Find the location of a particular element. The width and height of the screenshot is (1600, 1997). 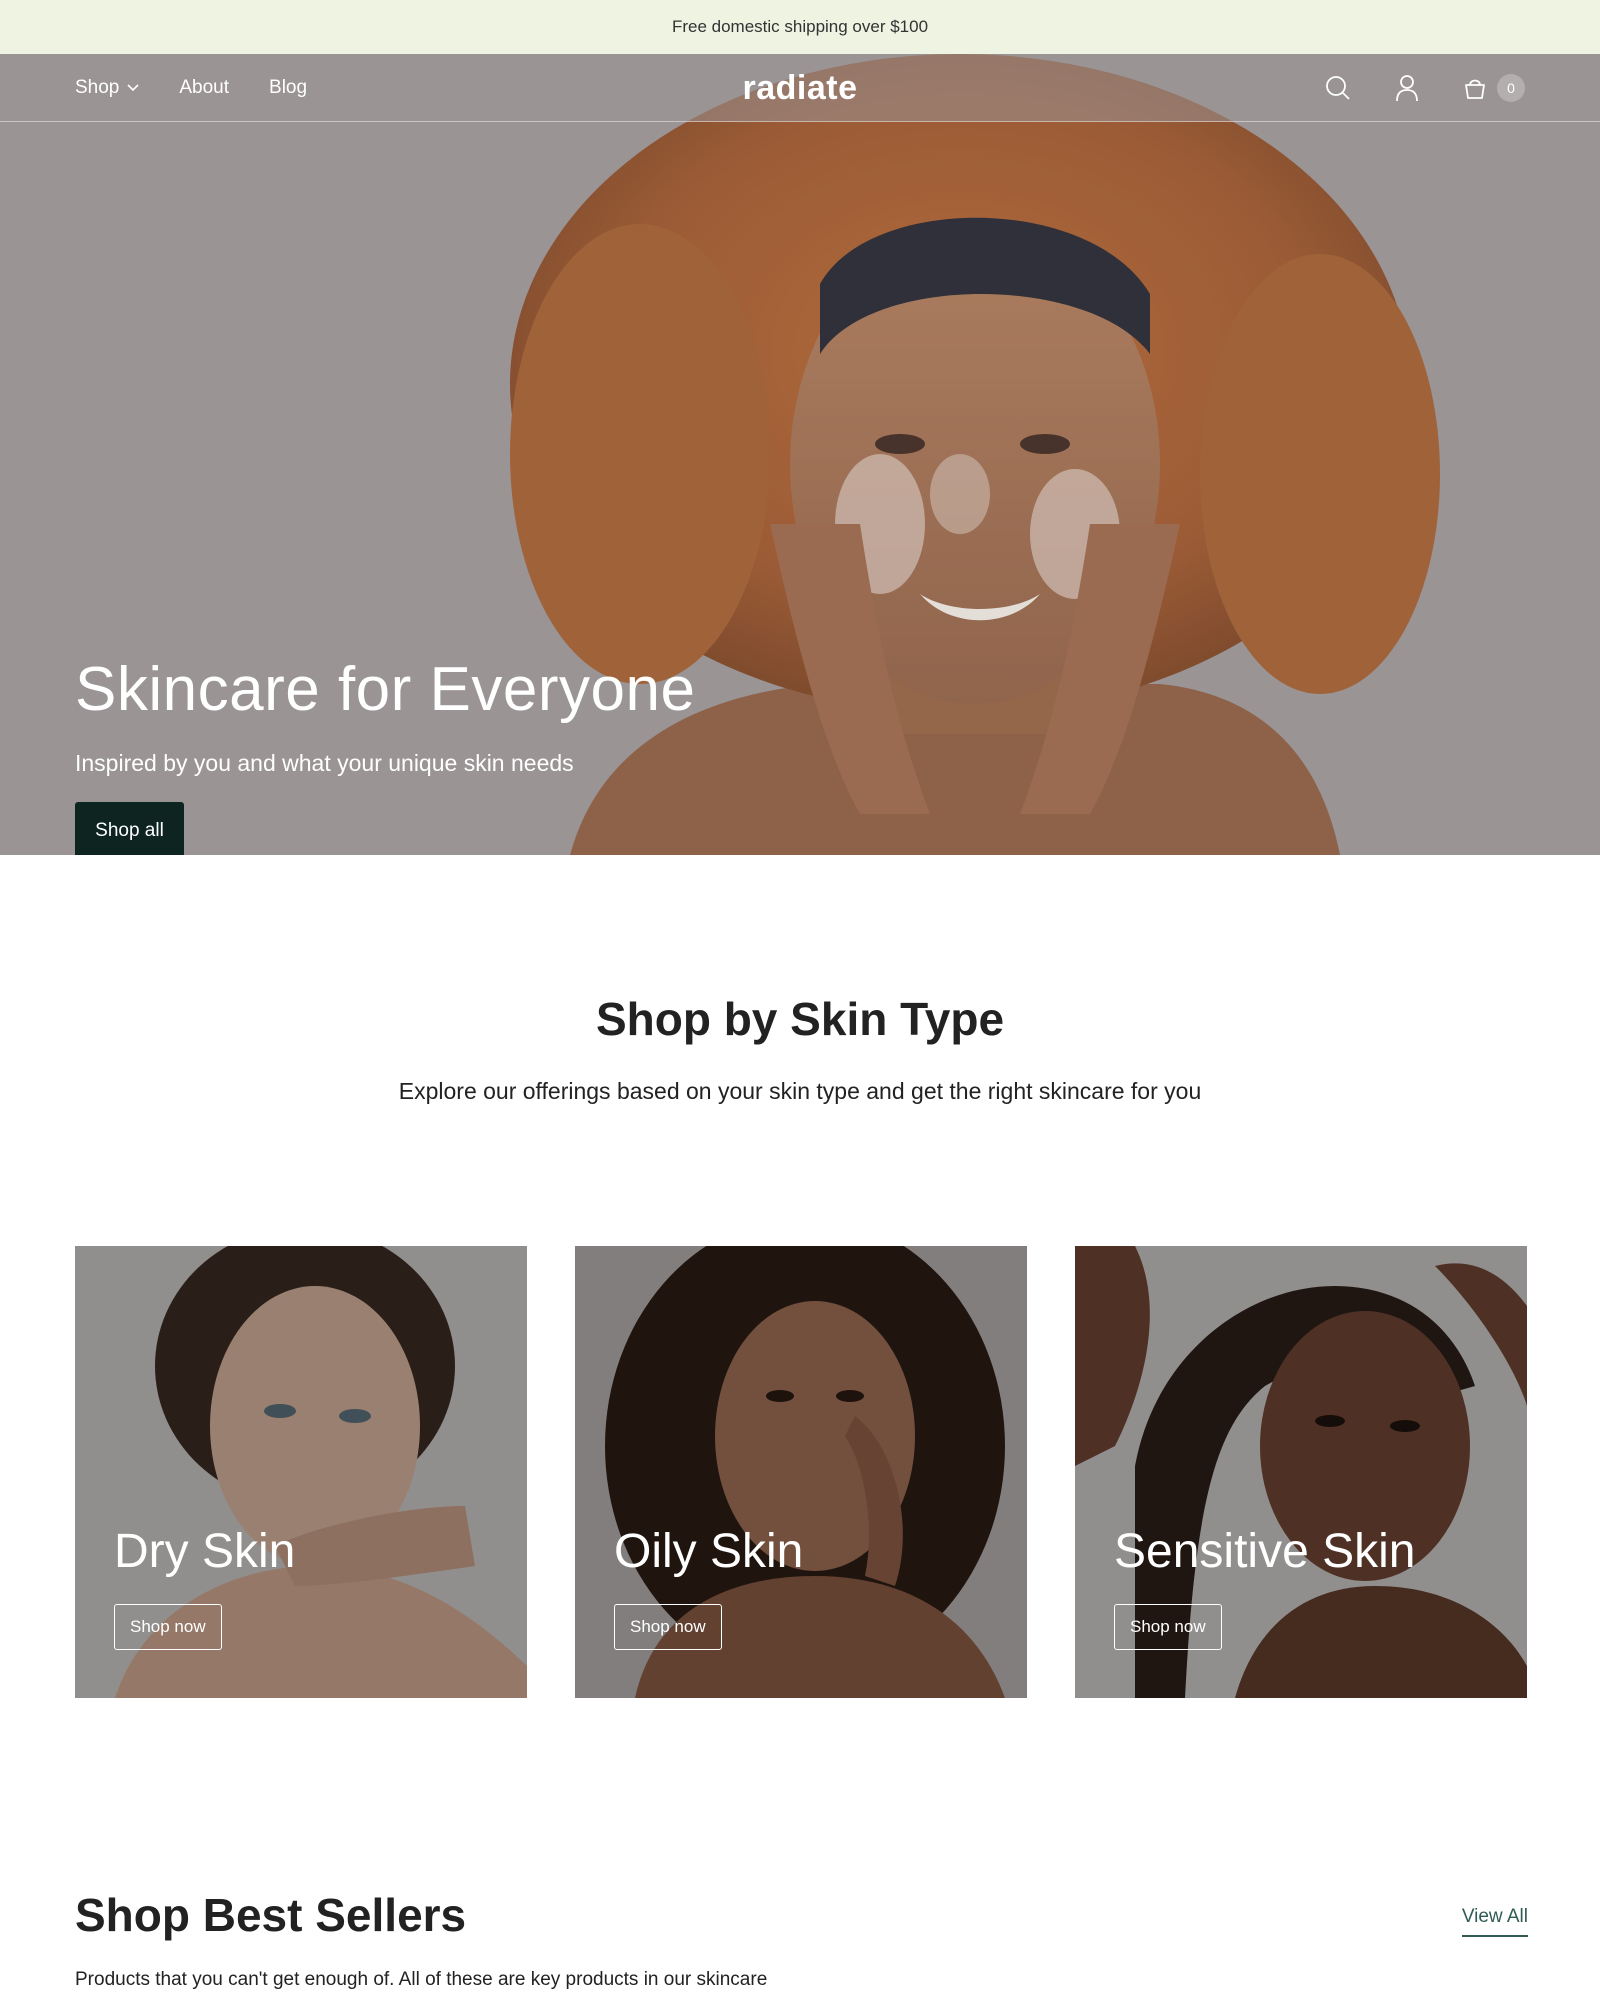

card-title: Oily Skin is located at coordinates (709, 1551).